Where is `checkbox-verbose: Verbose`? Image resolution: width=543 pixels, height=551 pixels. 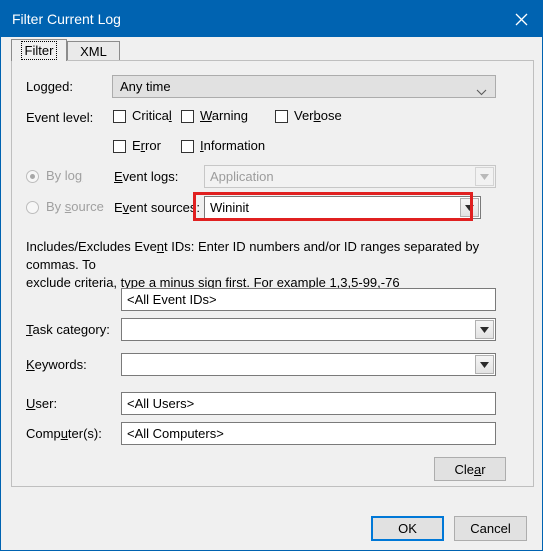 checkbox-verbose: Verbose is located at coordinates (308, 116).